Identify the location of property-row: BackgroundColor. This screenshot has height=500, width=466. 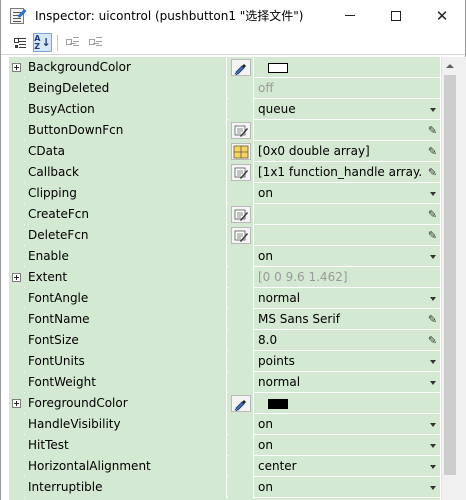
(224, 67).